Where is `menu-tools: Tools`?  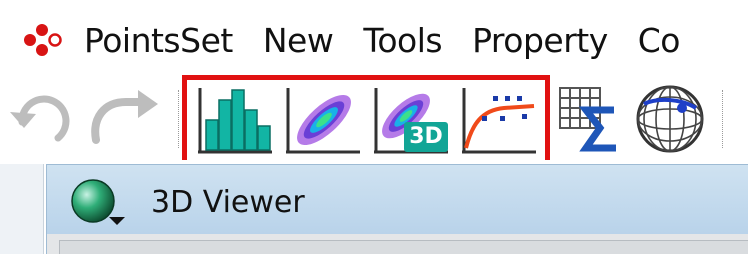
menu-tools: Tools is located at coordinates (402, 40).